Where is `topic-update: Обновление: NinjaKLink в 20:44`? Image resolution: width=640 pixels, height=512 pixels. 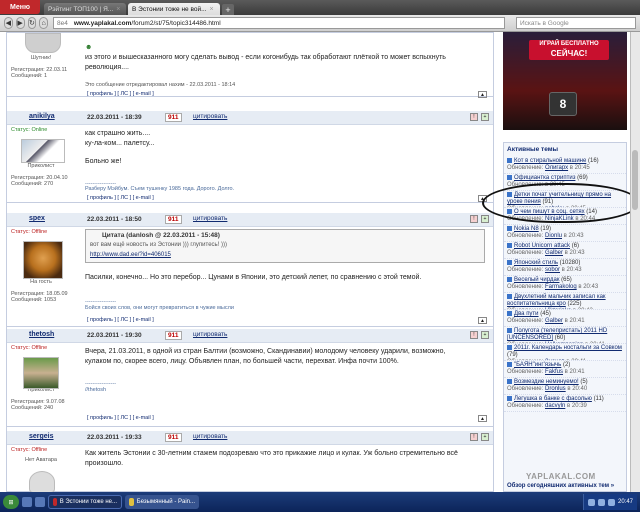 topic-update: Обновление: NinjaKLink в 20:44 is located at coordinates (551, 219).